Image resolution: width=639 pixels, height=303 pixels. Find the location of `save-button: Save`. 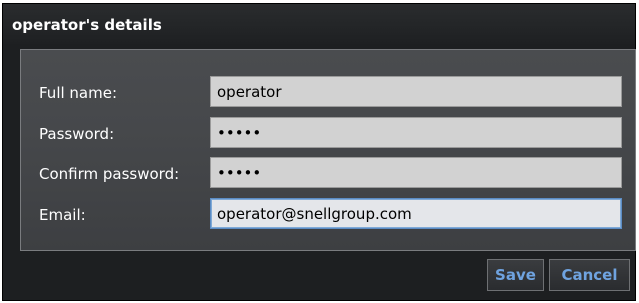

save-button: Save is located at coordinates (515, 275).